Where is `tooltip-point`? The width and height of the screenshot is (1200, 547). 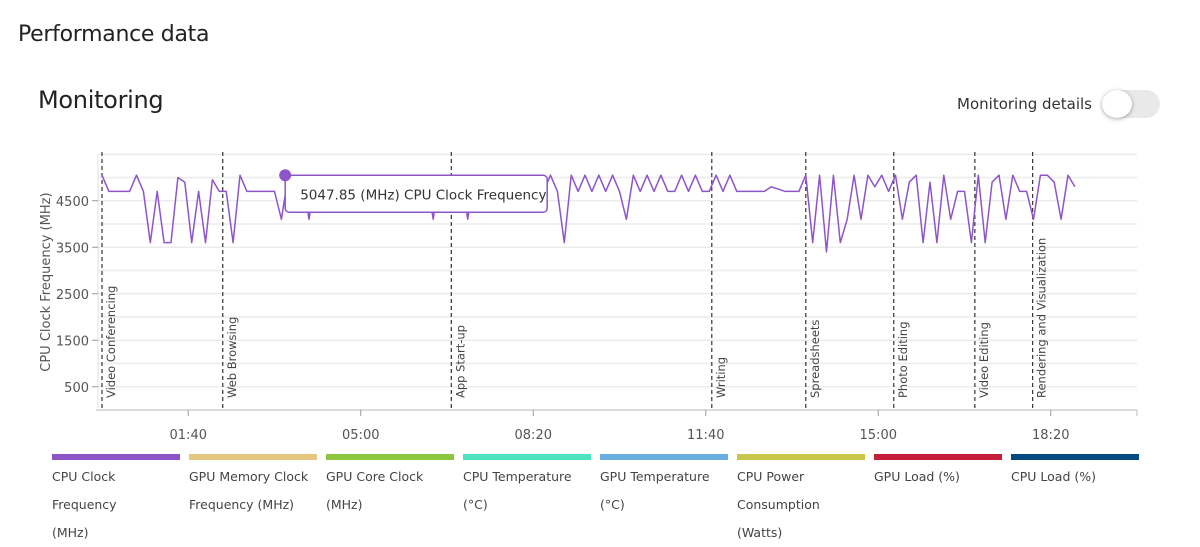
tooltip-point is located at coordinates (285, 175).